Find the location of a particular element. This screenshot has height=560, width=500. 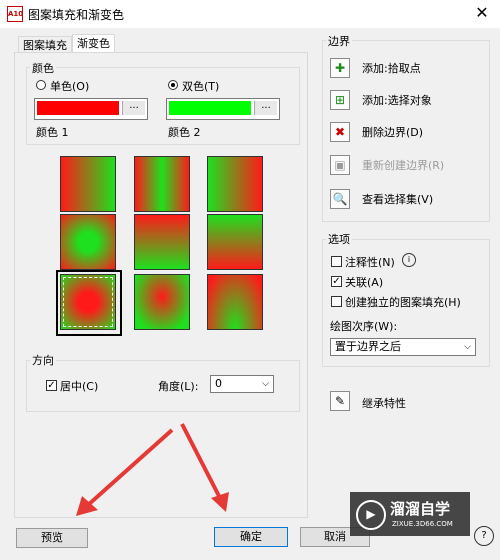

watermark: ▶ 溜溜自学 ZIXUE.3D66.COM is located at coordinates (410, 514).